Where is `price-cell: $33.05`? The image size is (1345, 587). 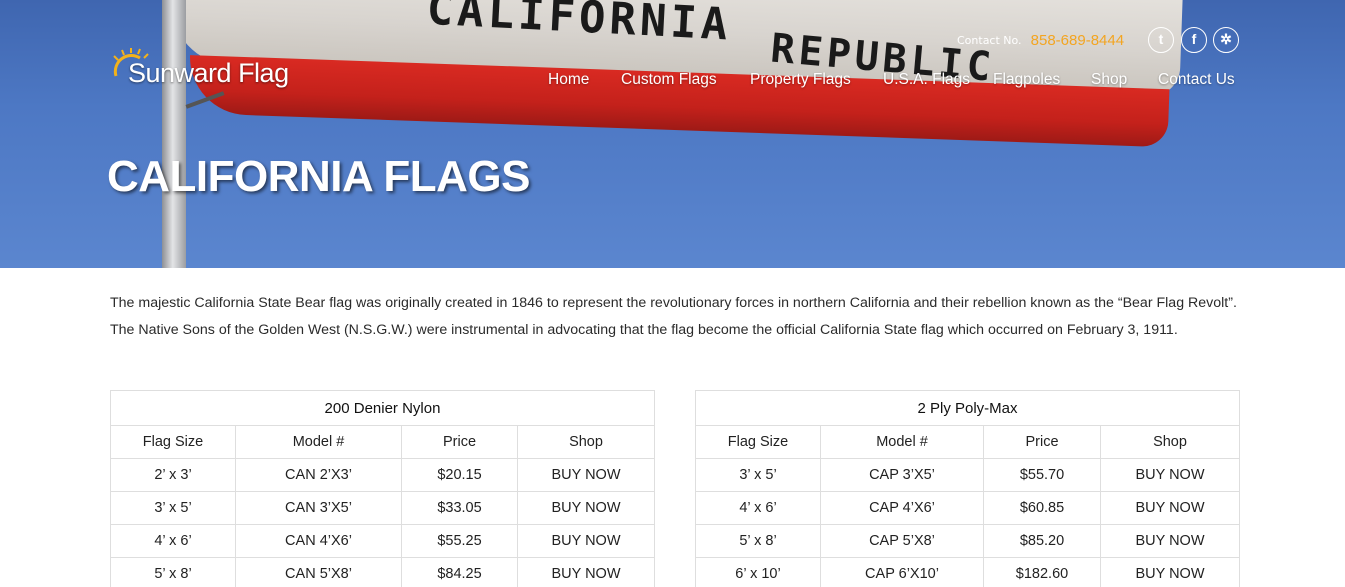 price-cell: $33.05 is located at coordinates (459, 508).